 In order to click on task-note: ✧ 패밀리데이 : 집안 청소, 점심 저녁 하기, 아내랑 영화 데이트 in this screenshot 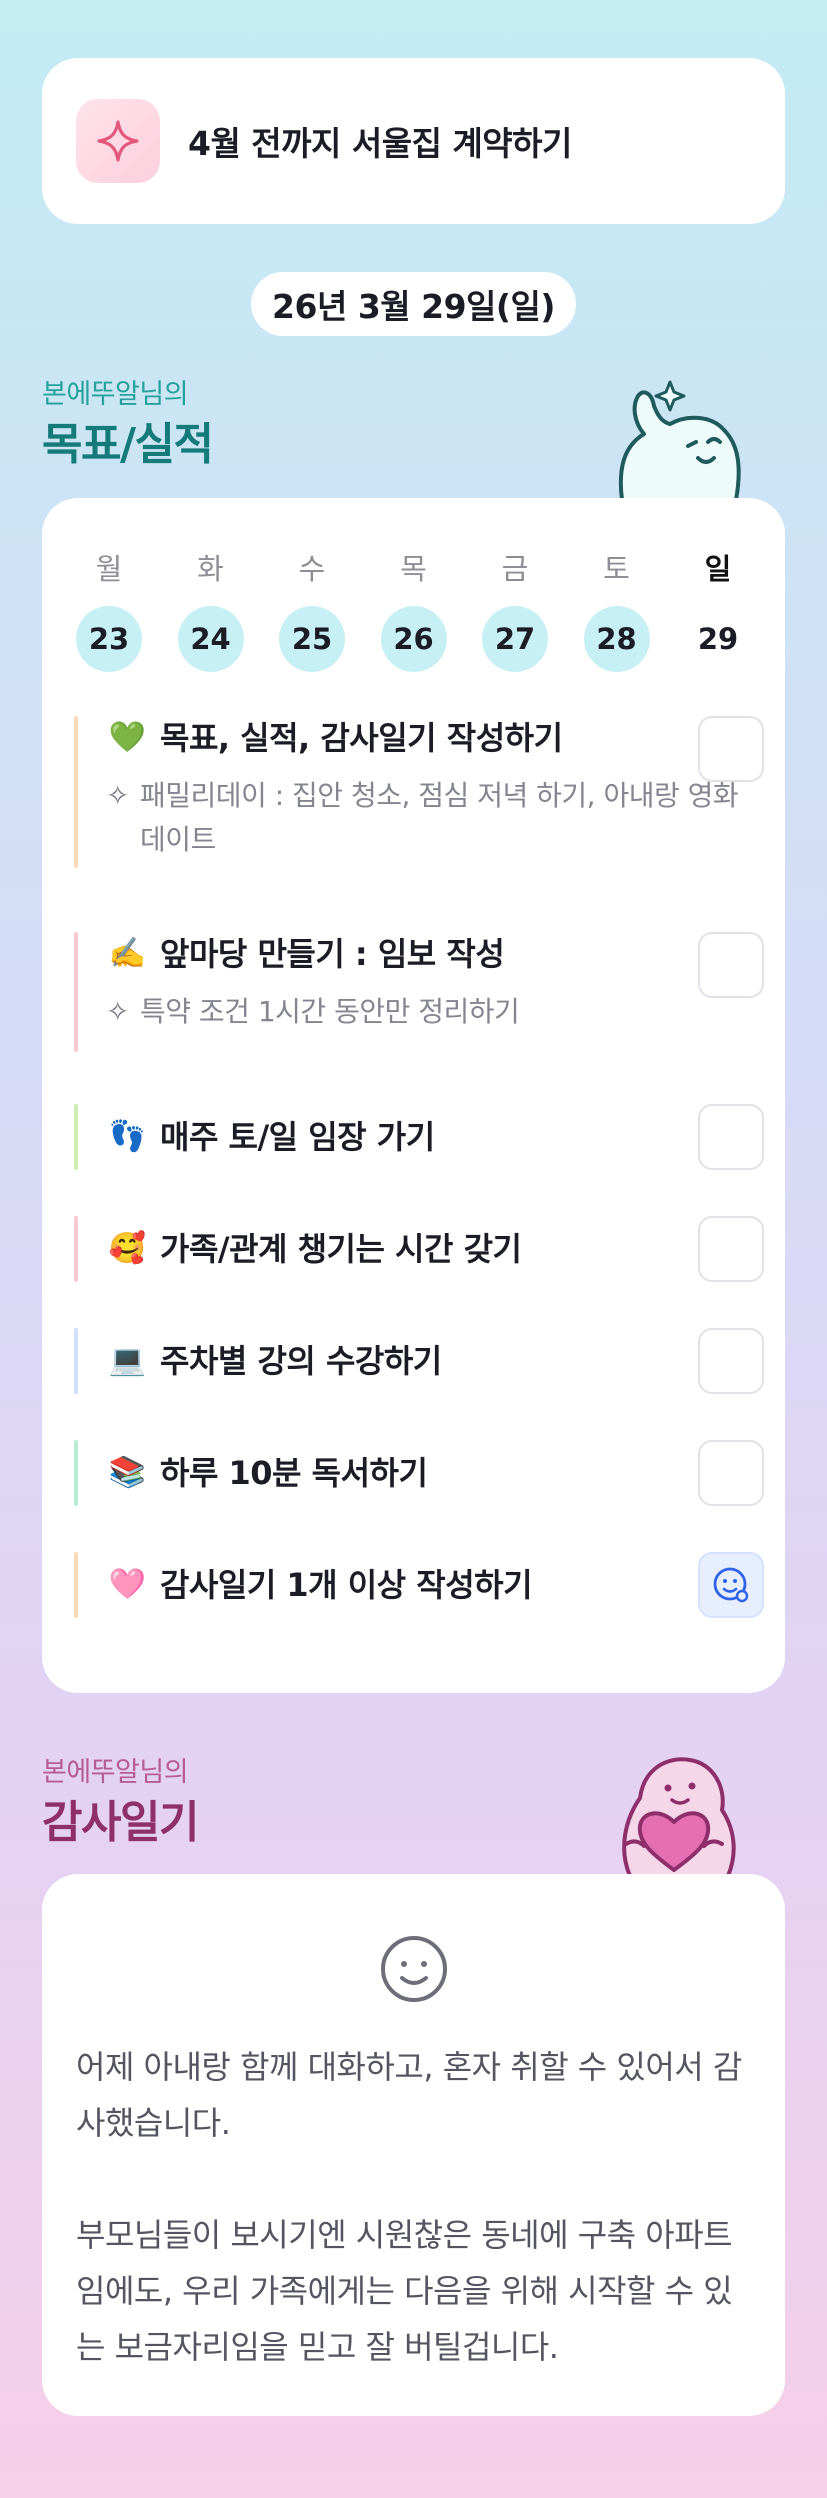, I will do `click(435, 818)`.